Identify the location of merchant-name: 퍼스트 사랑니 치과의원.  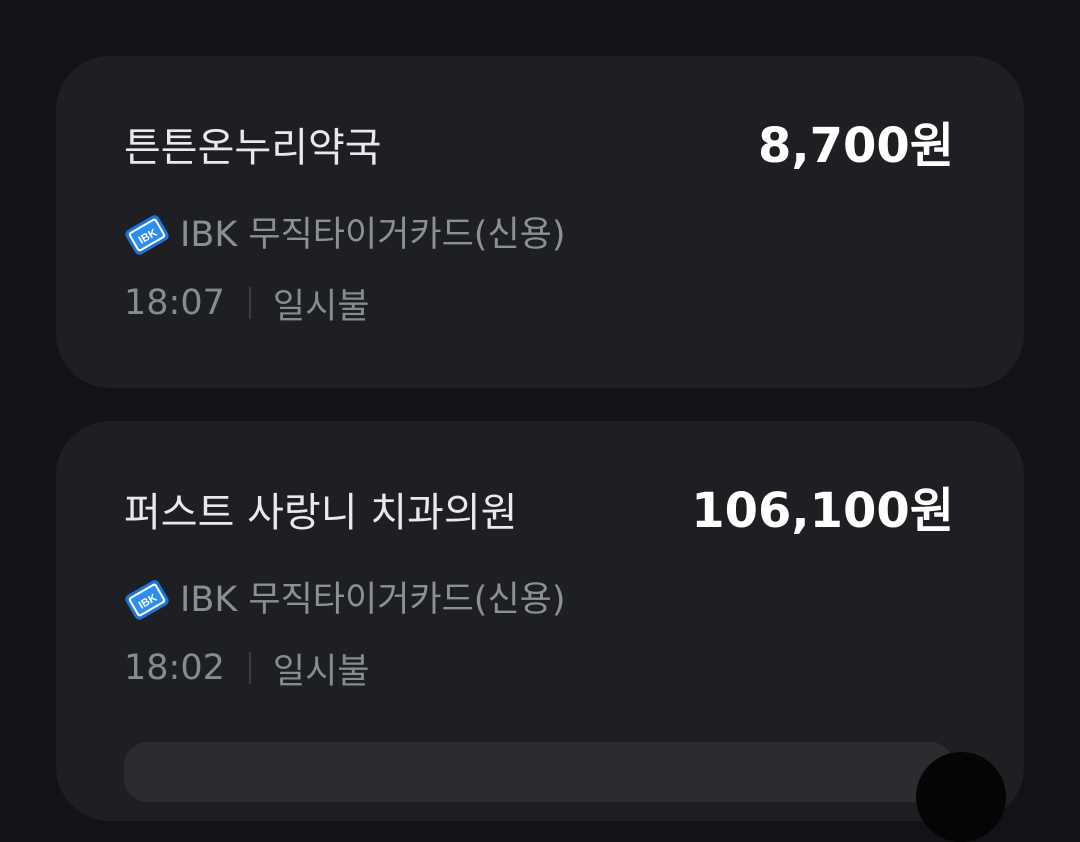
(321, 513).